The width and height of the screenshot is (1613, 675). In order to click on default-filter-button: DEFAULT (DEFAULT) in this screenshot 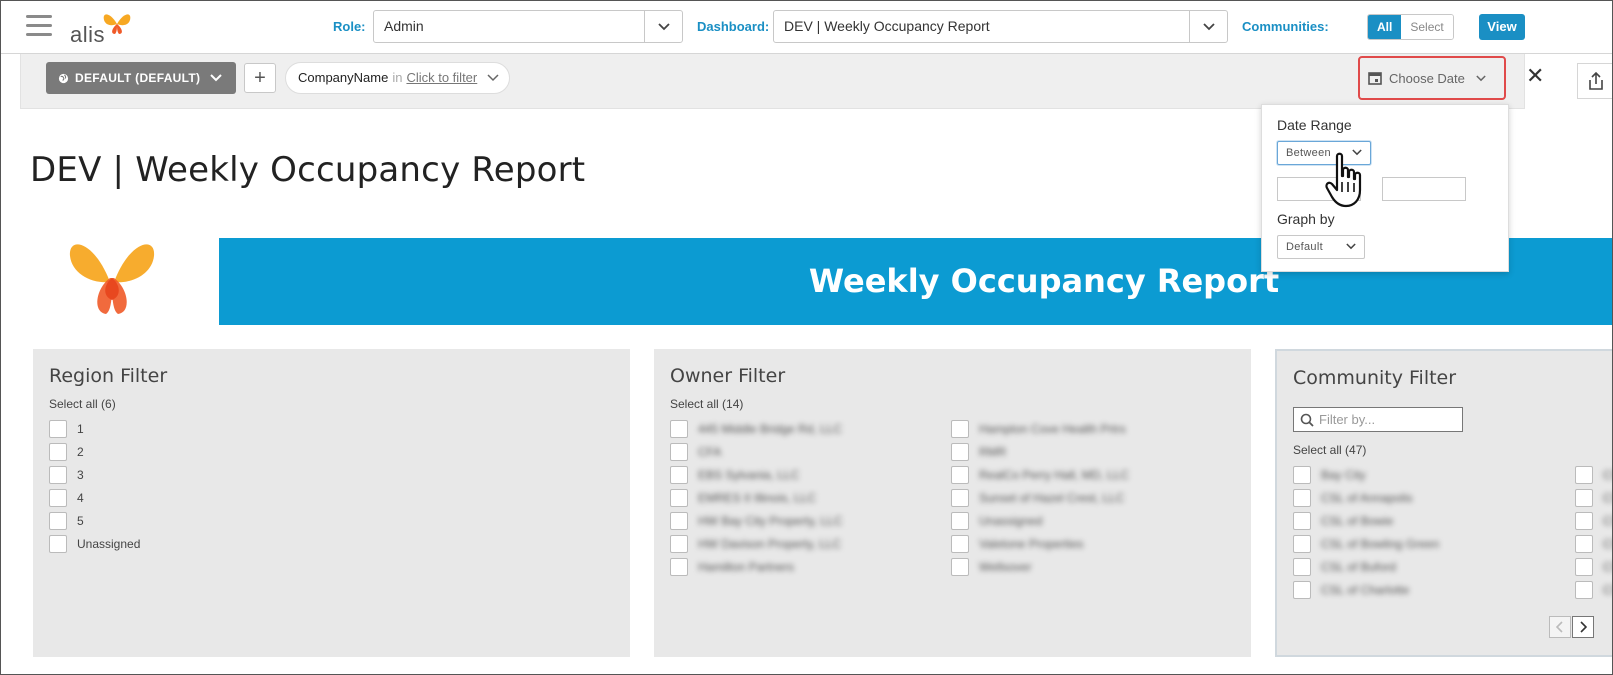, I will do `click(141, 78)`.